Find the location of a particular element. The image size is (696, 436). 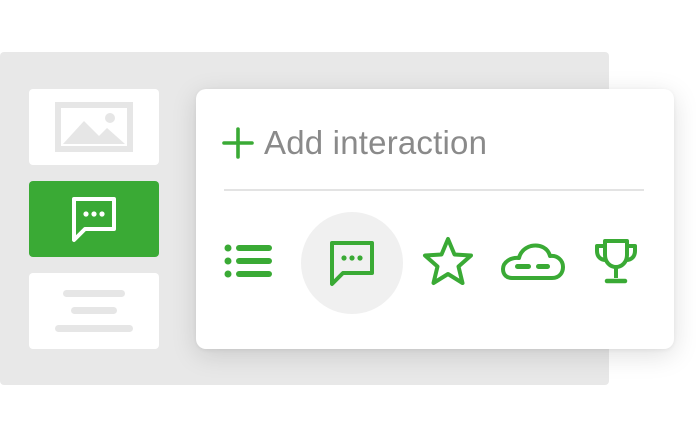

image-icon is located at coordinates (94, 127).